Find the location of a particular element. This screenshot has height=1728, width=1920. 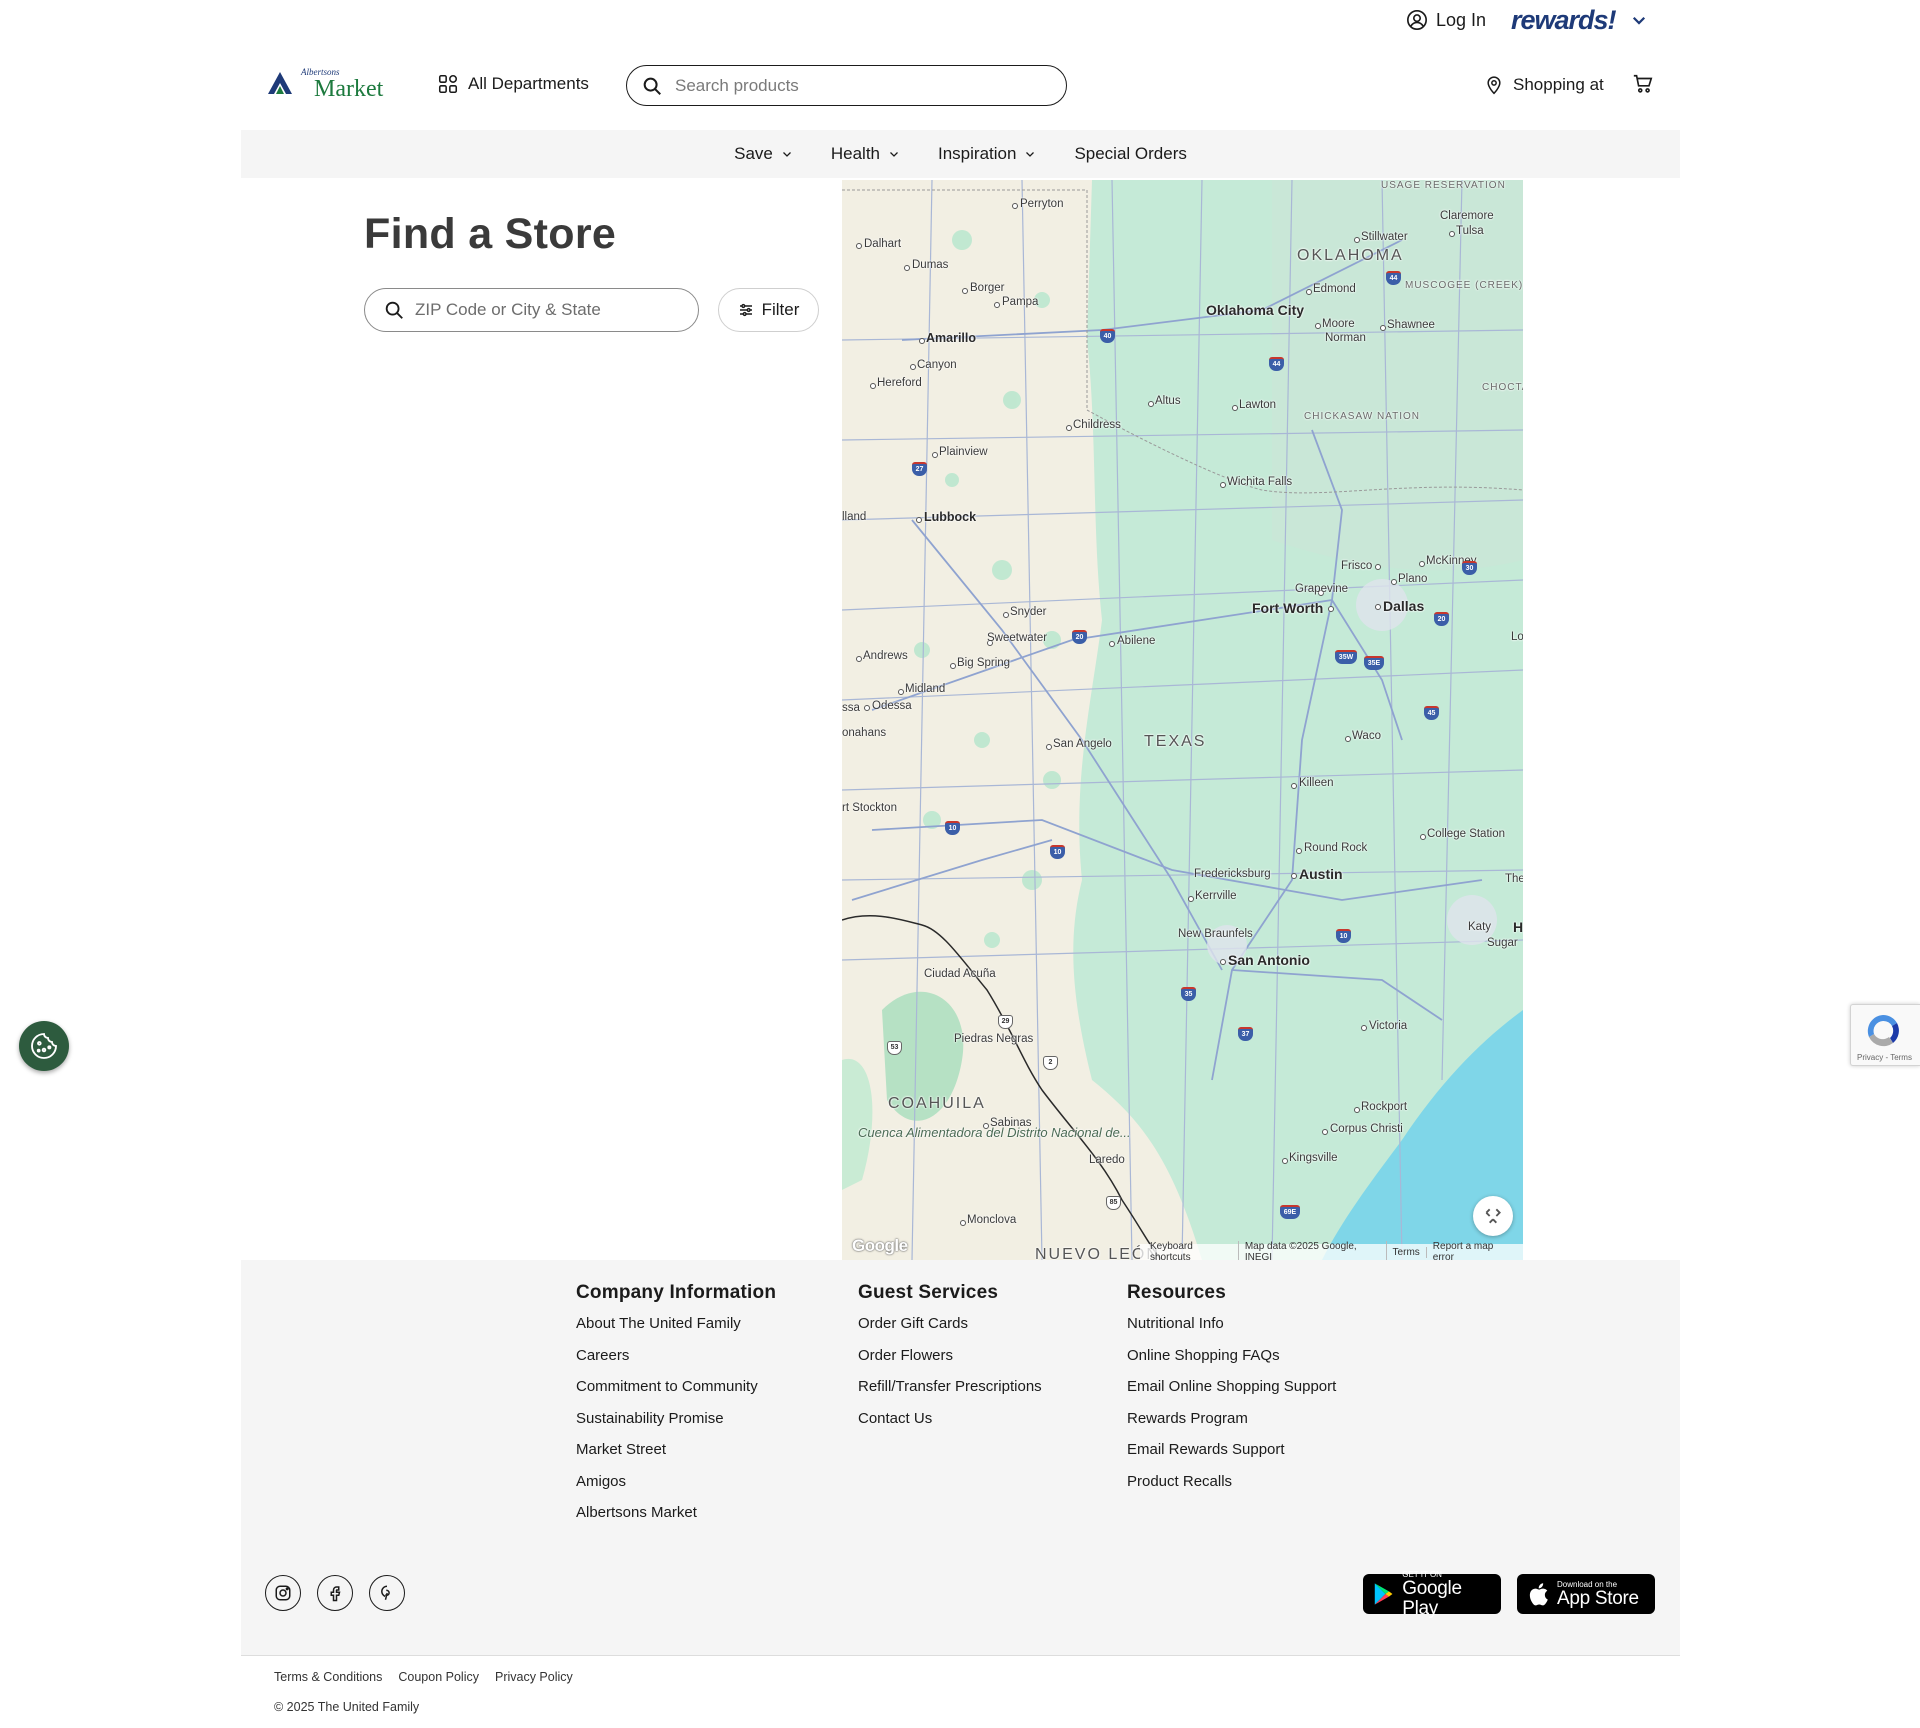

nav-inspiration: Inspiration is located at coordinates (987, 154).